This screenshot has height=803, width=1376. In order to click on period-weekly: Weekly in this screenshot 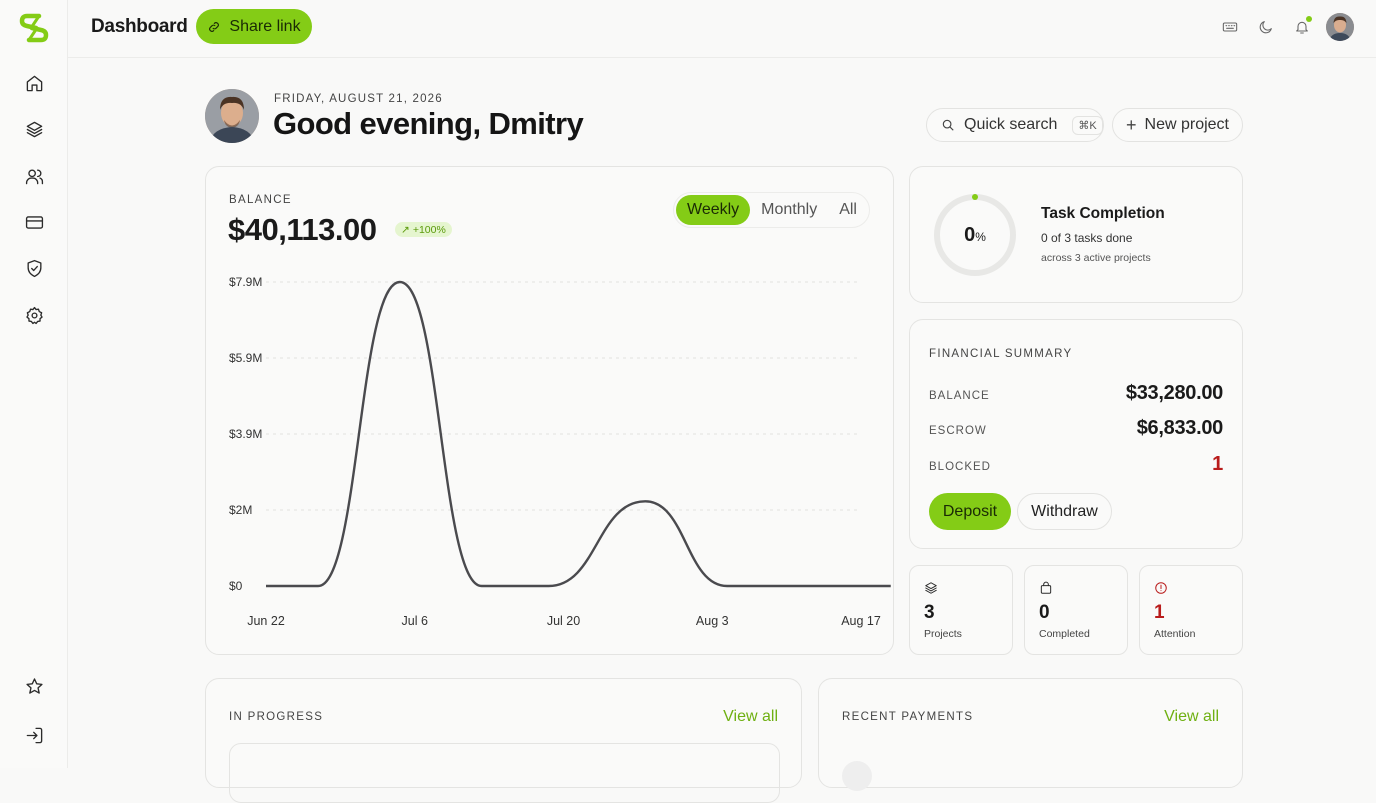, I will do `click(713, 210)`.